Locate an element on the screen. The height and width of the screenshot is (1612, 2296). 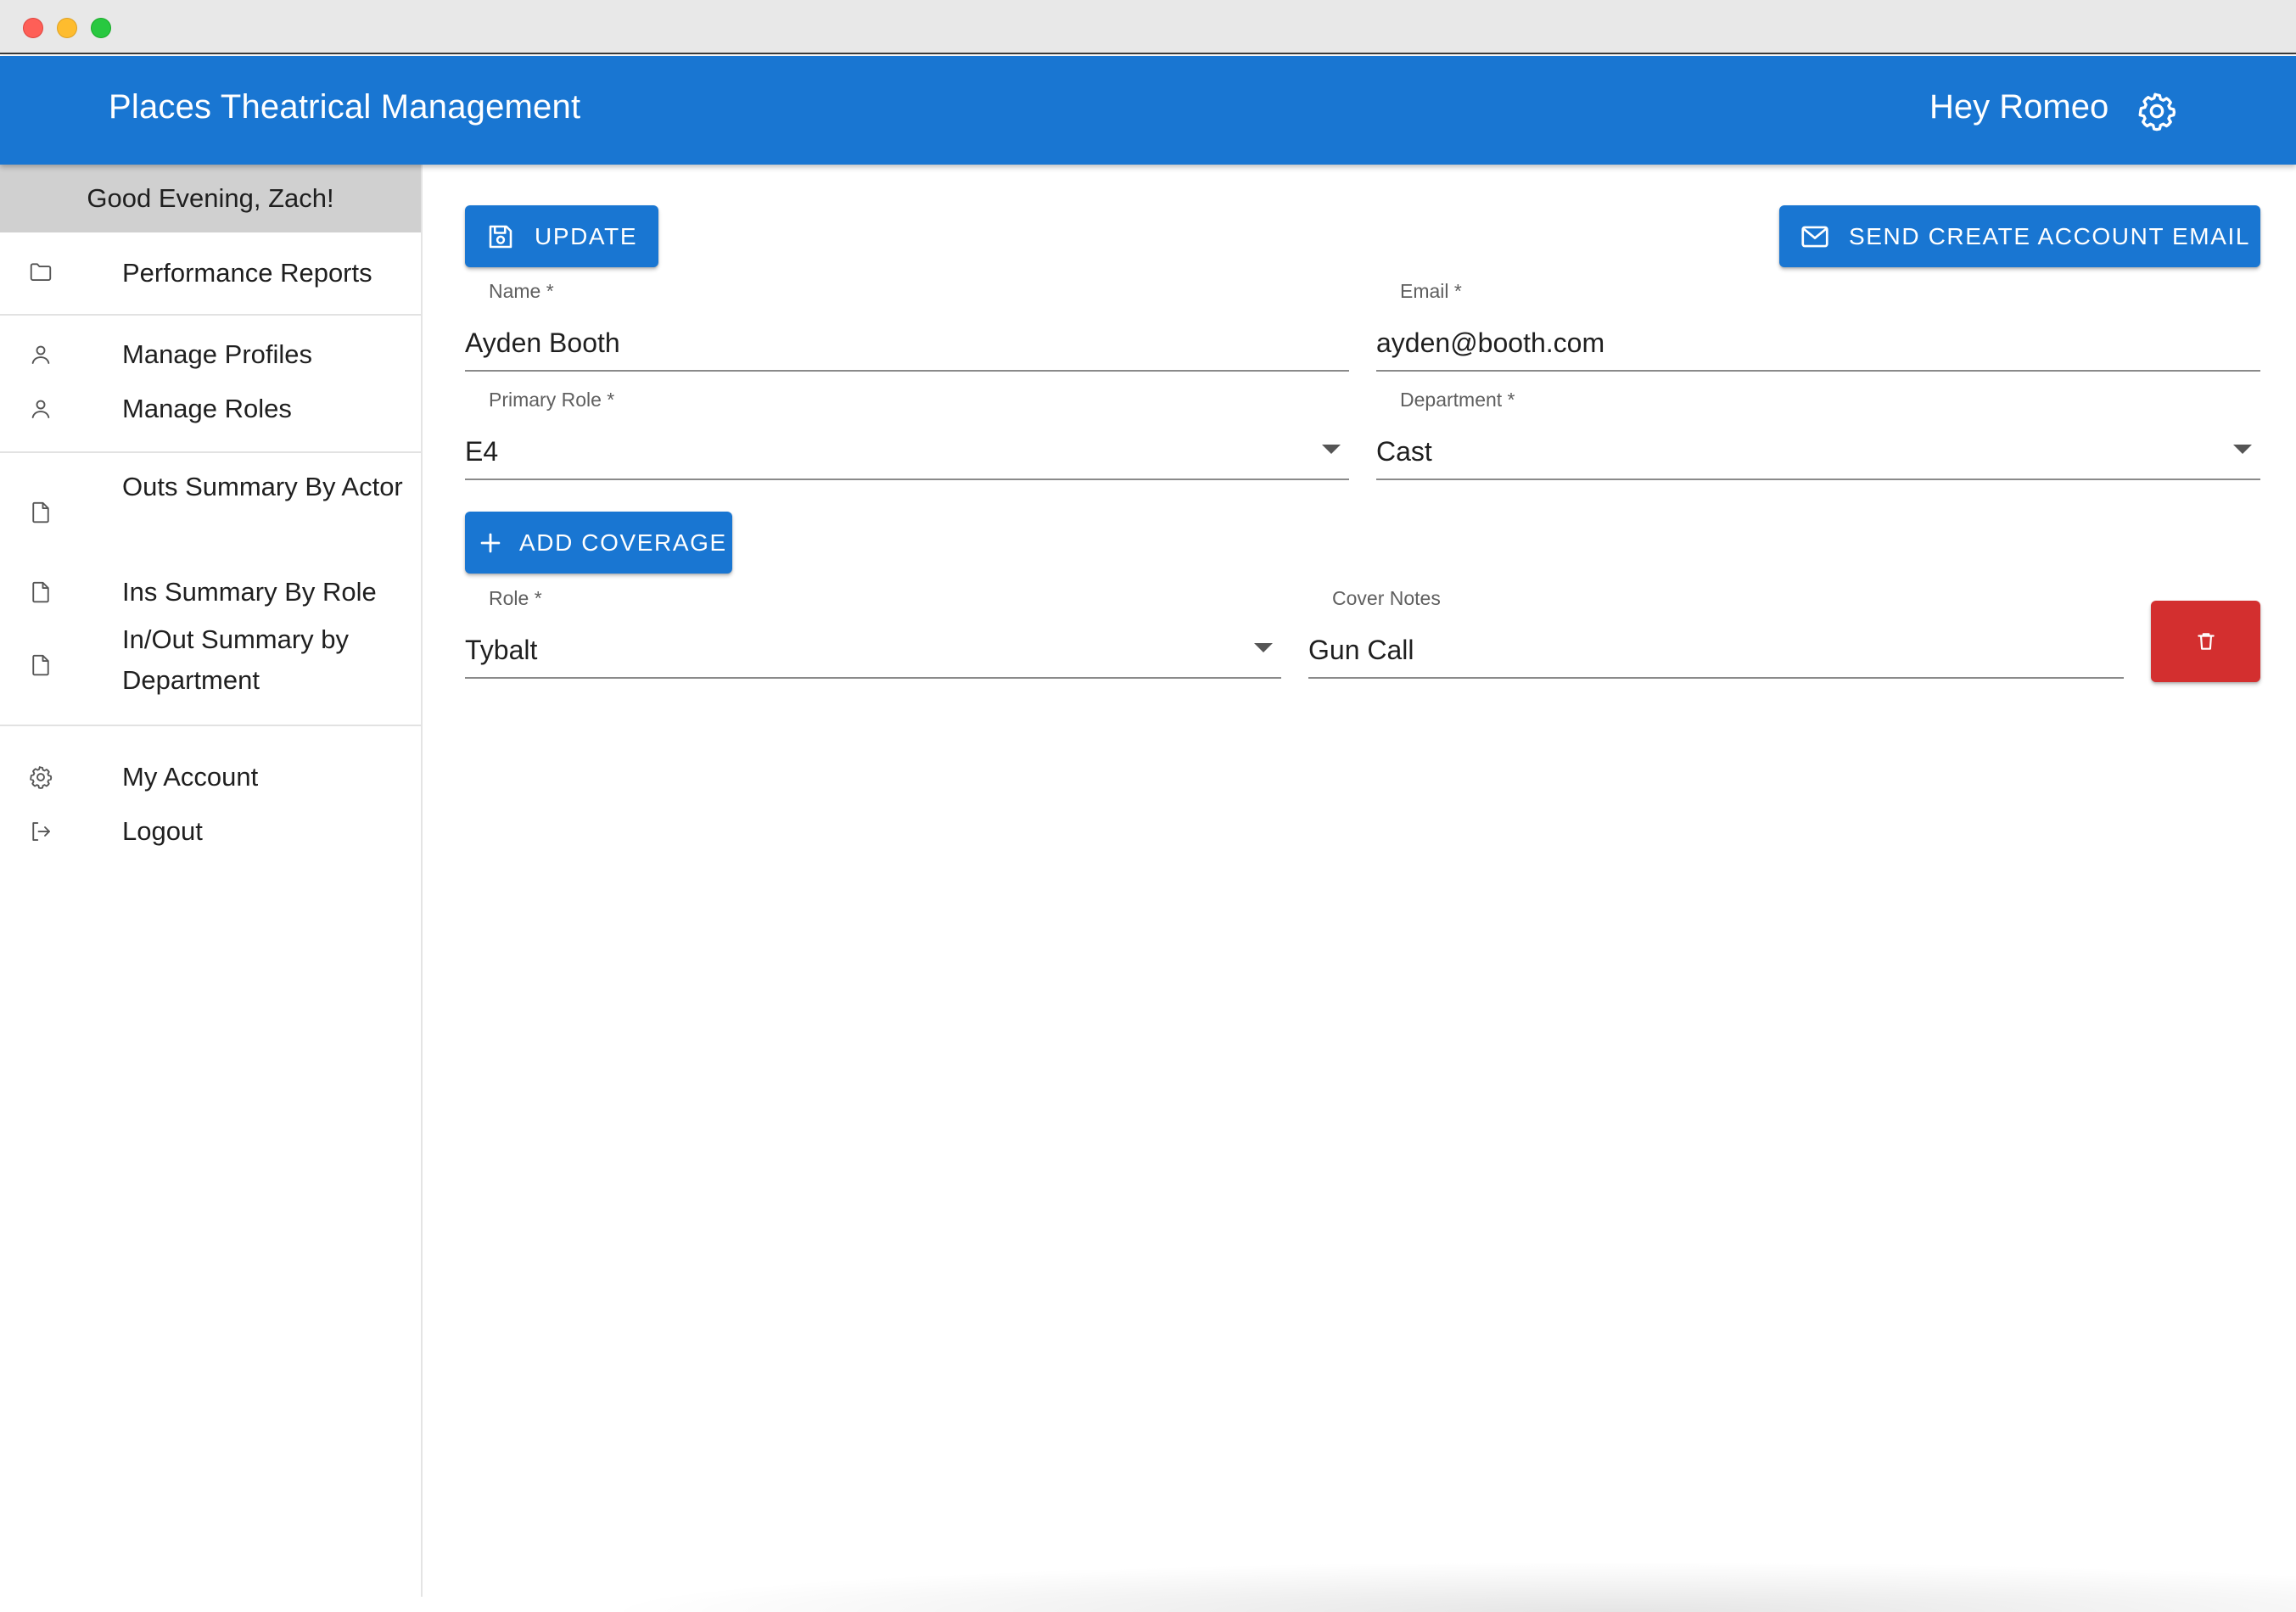
sidebar-item-outs-summary-by-actor: Outs Summary By Actor is located at coordinates (210, 513).